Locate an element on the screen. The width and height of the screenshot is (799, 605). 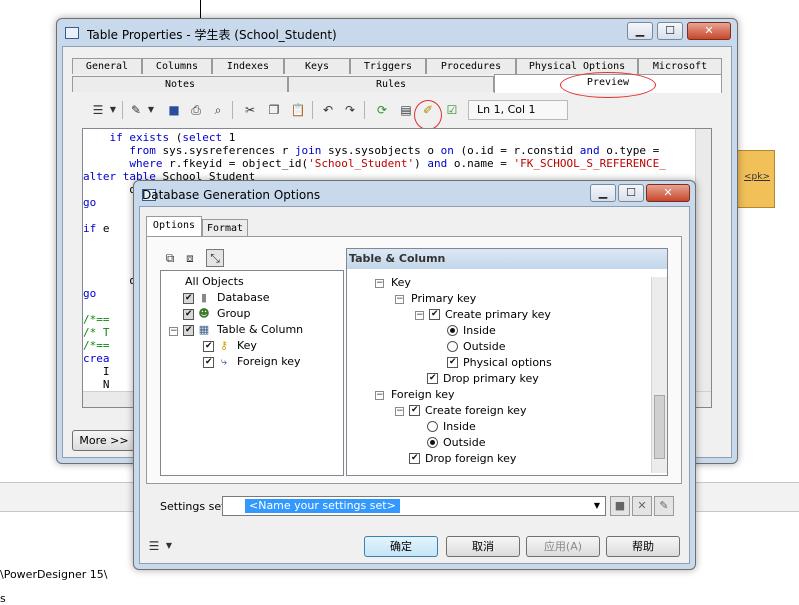
dialog-title: Database Generation Options is located at coordinates (231, 195).